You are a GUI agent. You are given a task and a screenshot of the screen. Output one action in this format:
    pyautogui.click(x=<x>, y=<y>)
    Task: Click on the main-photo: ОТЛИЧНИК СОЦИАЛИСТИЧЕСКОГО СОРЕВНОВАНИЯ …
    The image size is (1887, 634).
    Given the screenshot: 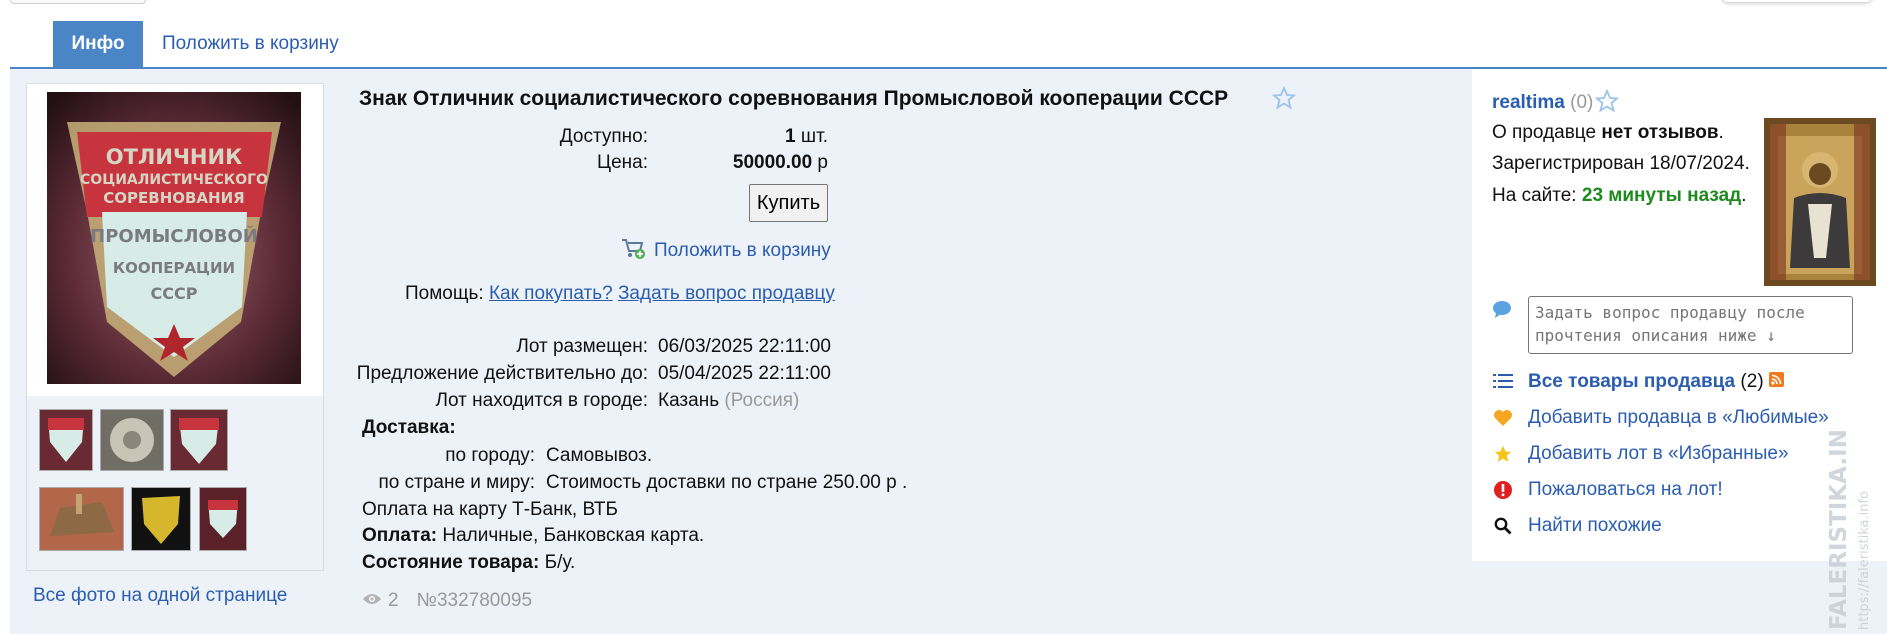 What is the action you would take?
    pyautogui.click(x=174, y=238)
    